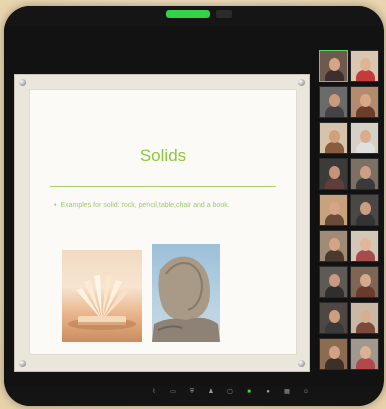 The image size is (386, 409). Describe the element at coordinates (224, 14) in the screenshot. I see `view-options-button` at that location.